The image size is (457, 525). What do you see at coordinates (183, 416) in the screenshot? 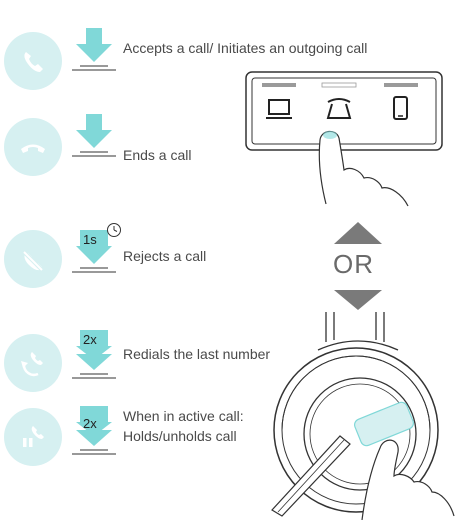
I see `hold-label-line1: When in active call:` at bounding box center [183, 416].